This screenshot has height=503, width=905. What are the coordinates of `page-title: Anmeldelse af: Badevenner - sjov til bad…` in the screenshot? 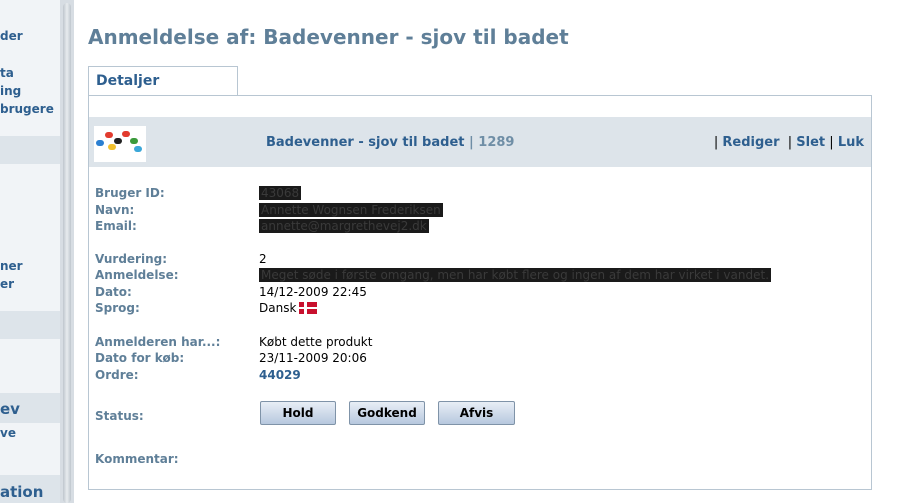 It's located at (328, 37).